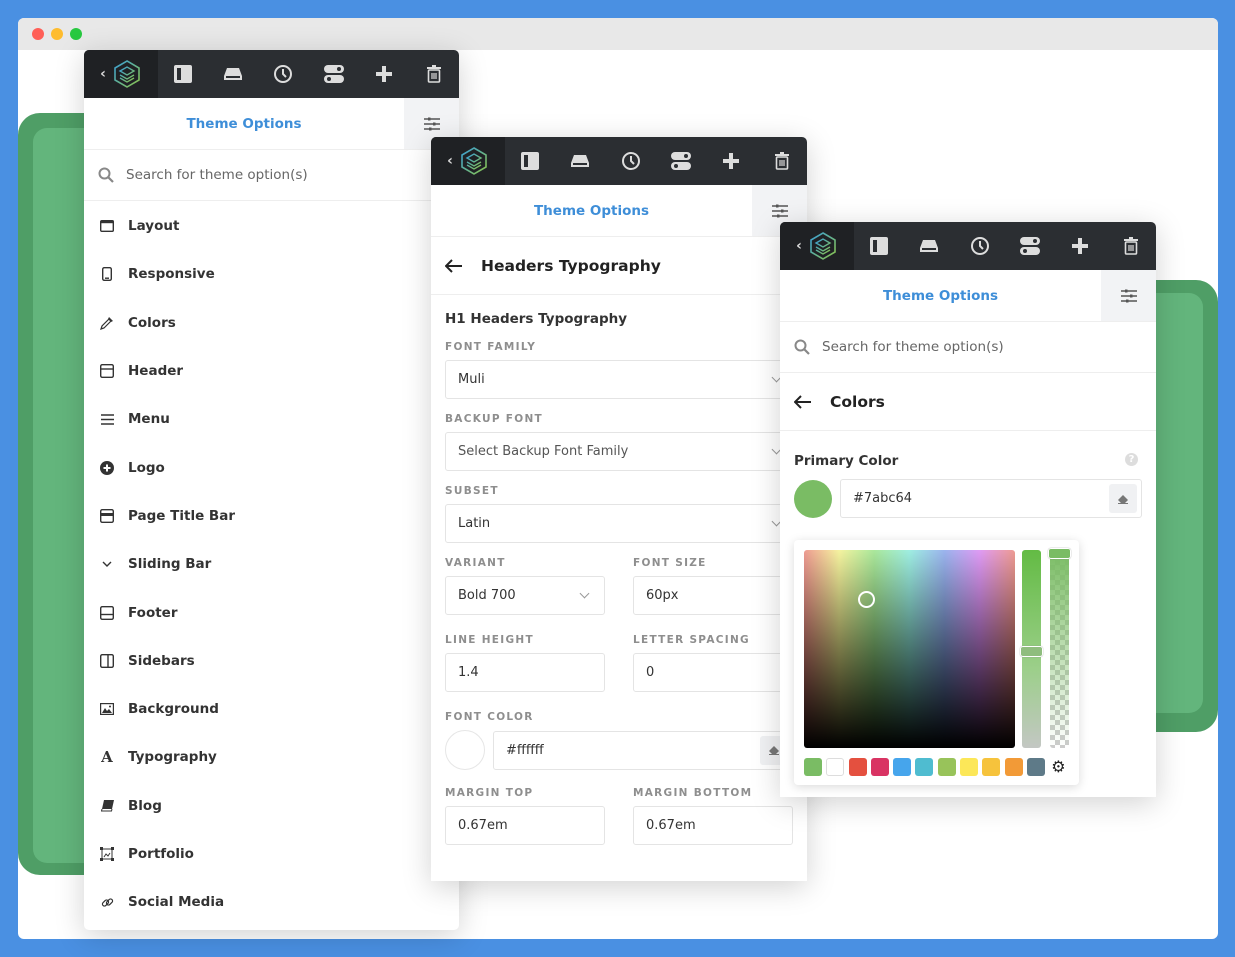 The image size is (1235, 957). Describe the element at coordinates (271, 757) in the screenshot. I see `sidebar-item-typography: A Typography` at that location.